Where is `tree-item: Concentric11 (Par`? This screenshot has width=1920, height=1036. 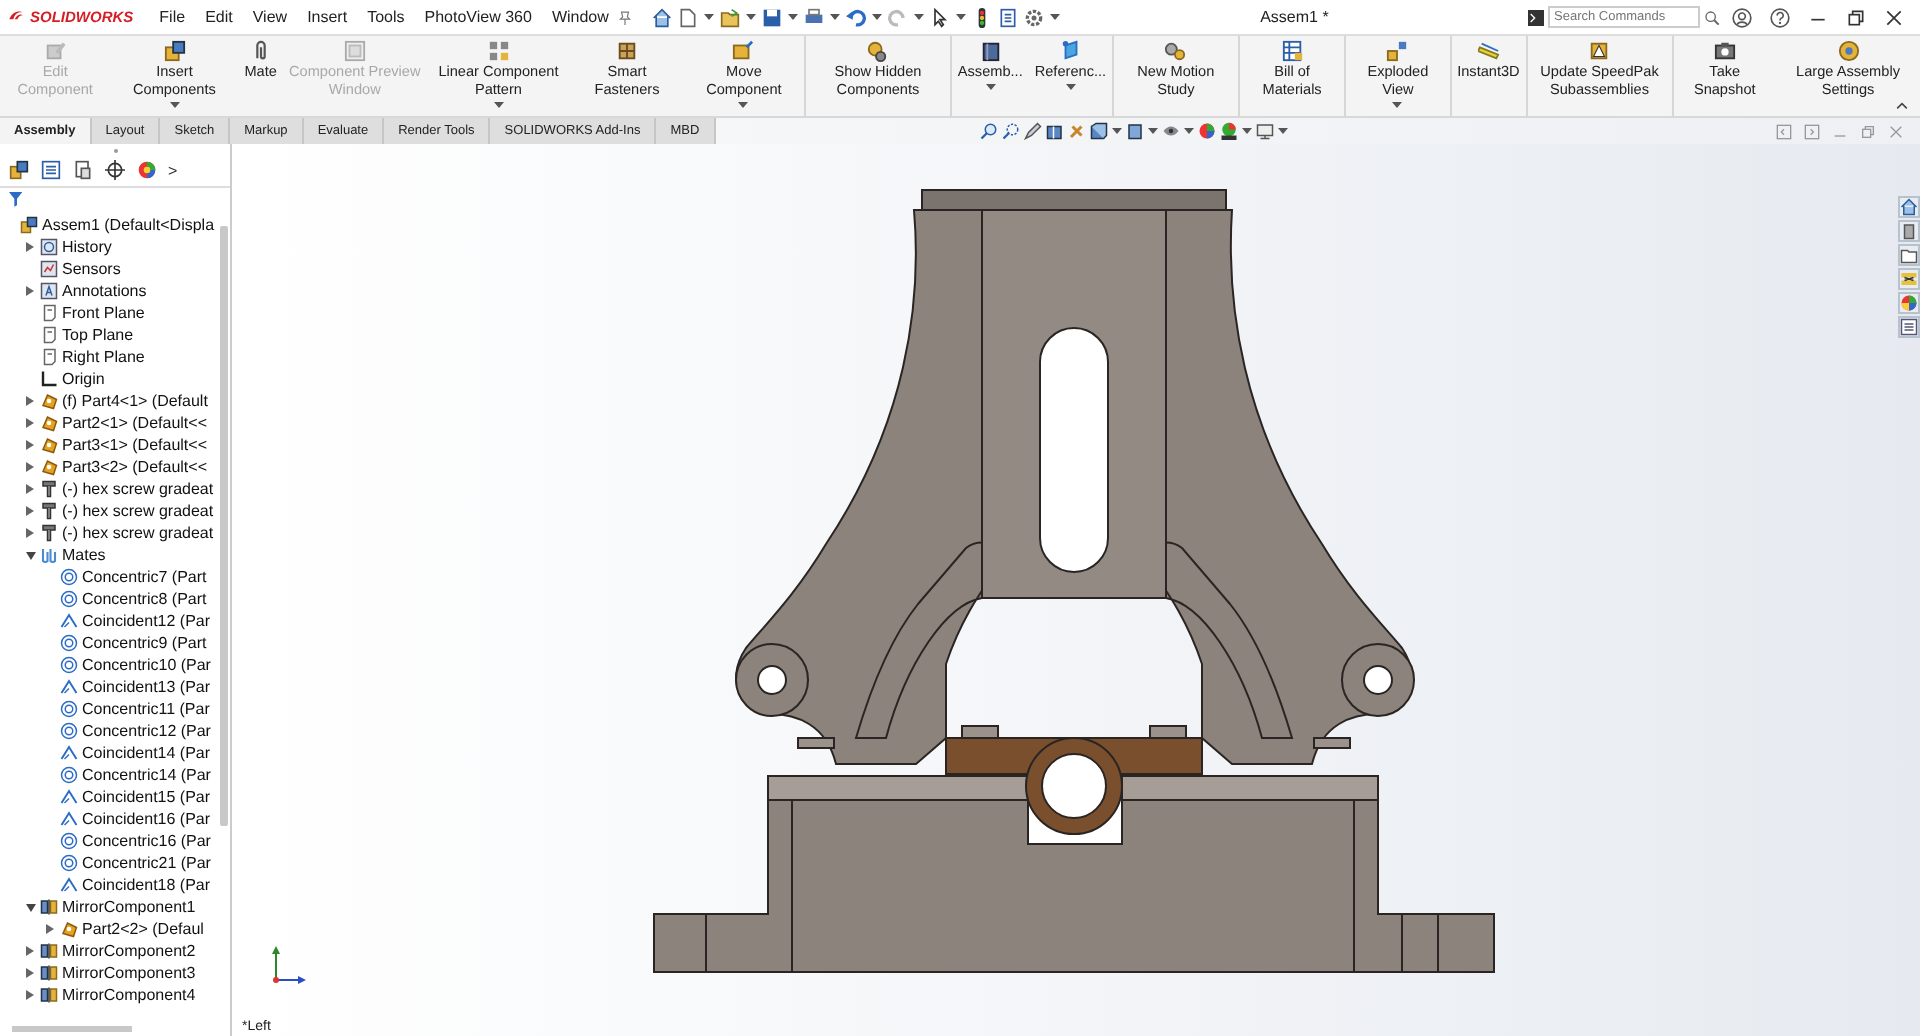 tree-item: Concentric11 (Par is located at coordinates (146, 709).